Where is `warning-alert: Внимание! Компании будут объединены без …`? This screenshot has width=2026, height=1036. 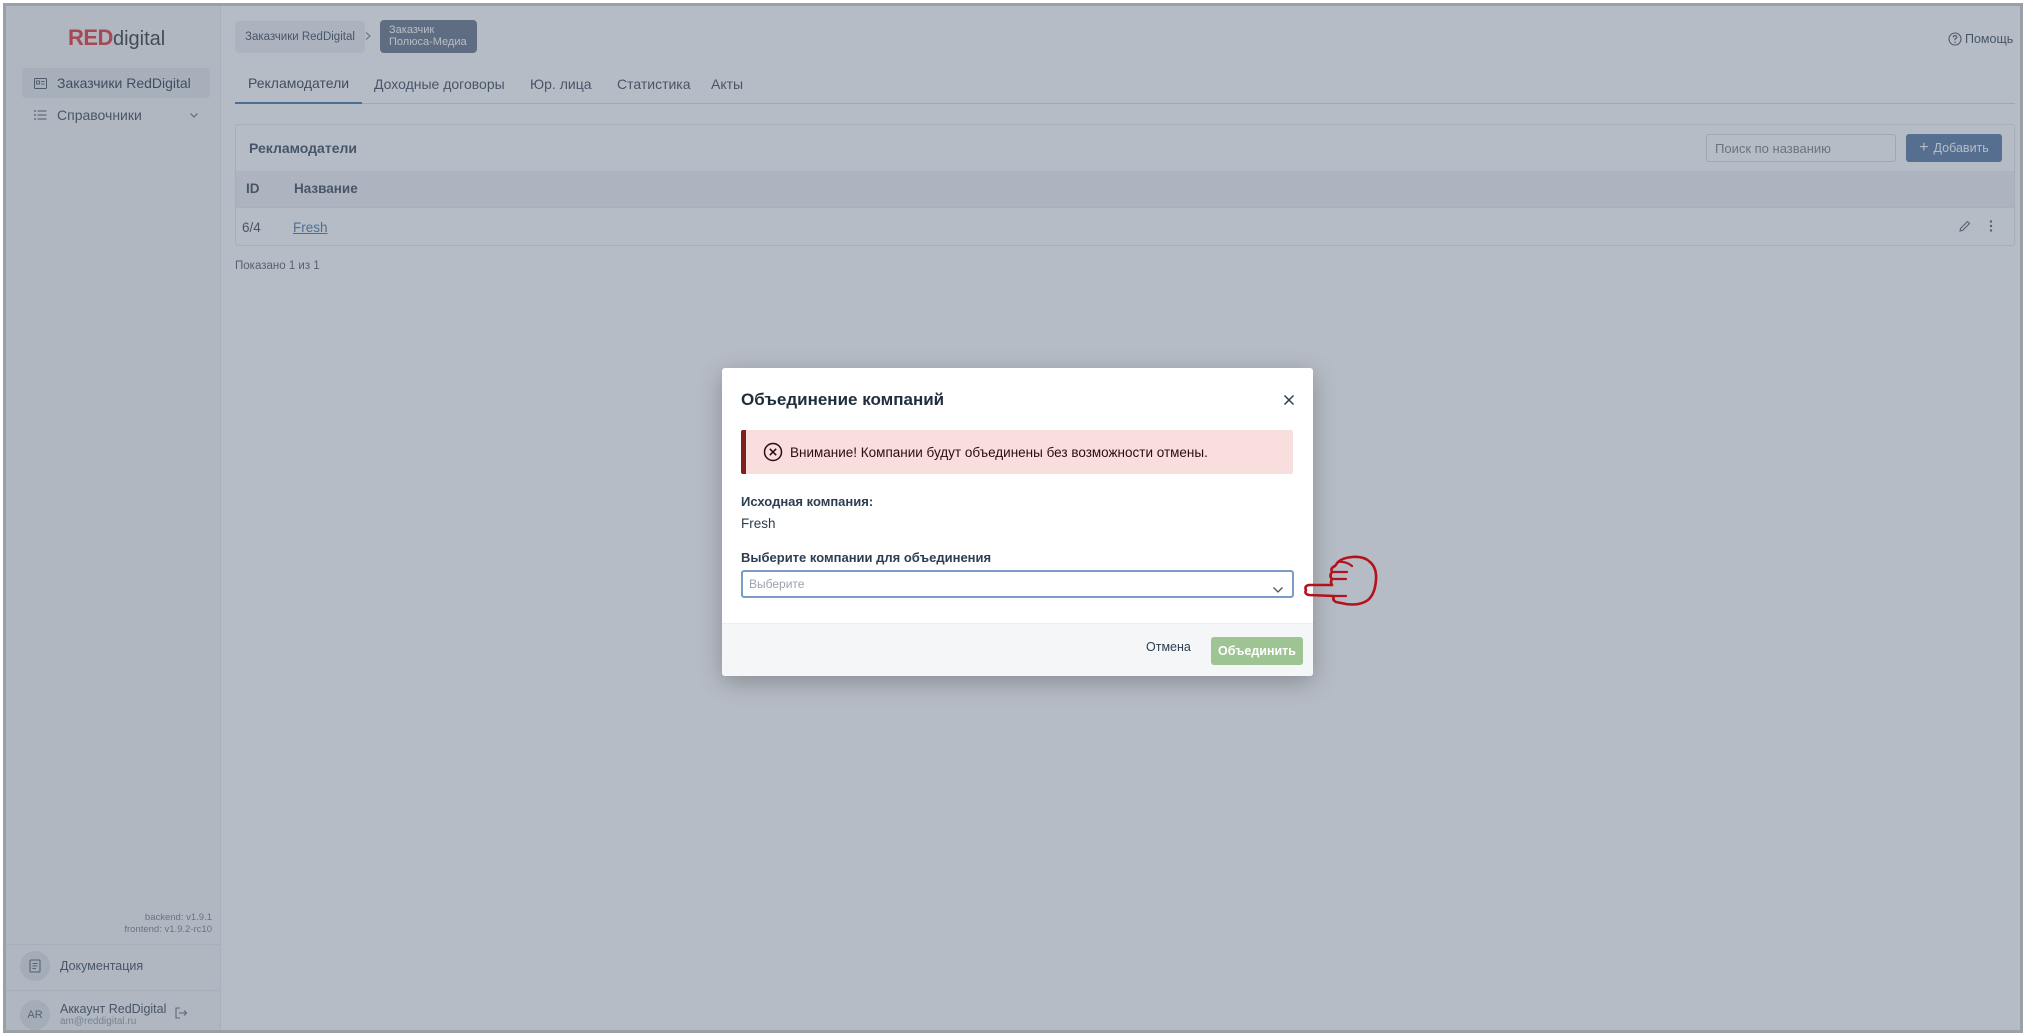
warning-alert: Внимание! Компании будут объединены без … is located at coordinates (1017, 452).